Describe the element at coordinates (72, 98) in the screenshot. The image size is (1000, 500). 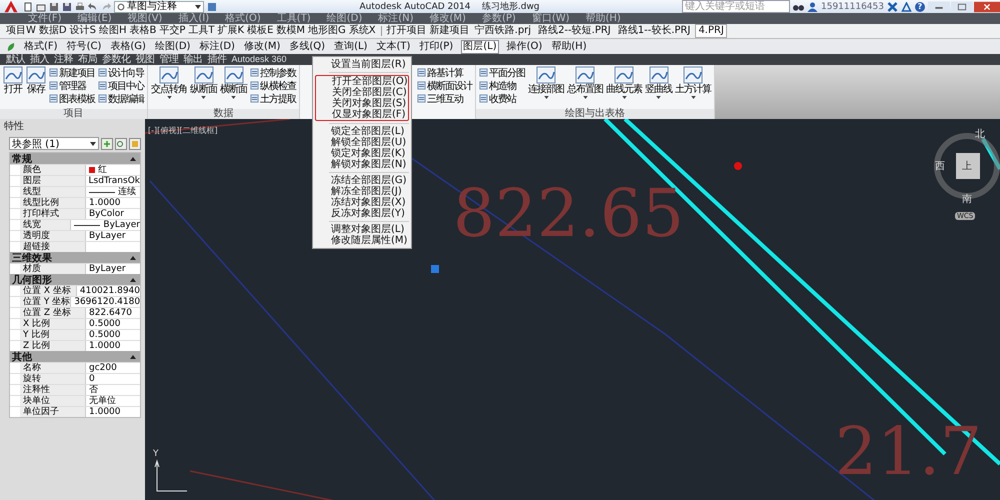
I see `ribbon-button: 图表模板` at that location.